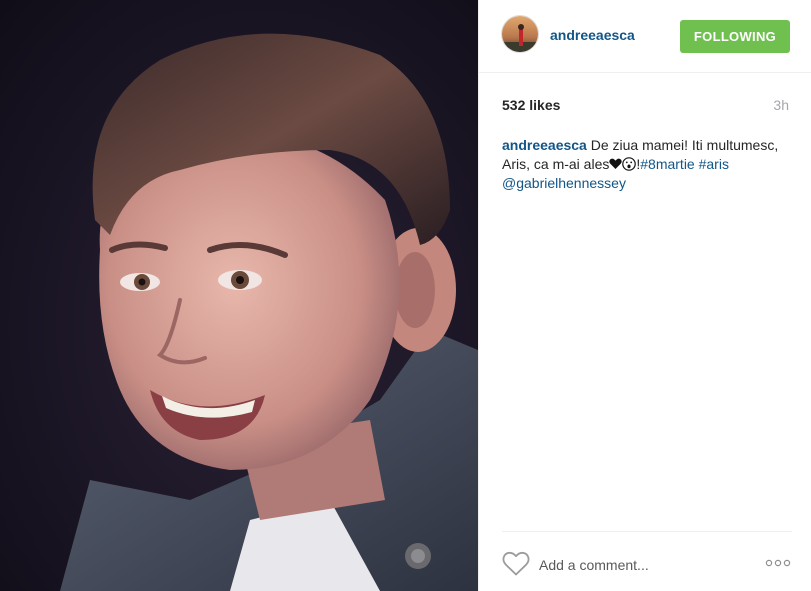  What do you see at coordinates (544, 145) in the screenshot?
I see `caption-username: andreeaesca` at bounding box center [544, 145].